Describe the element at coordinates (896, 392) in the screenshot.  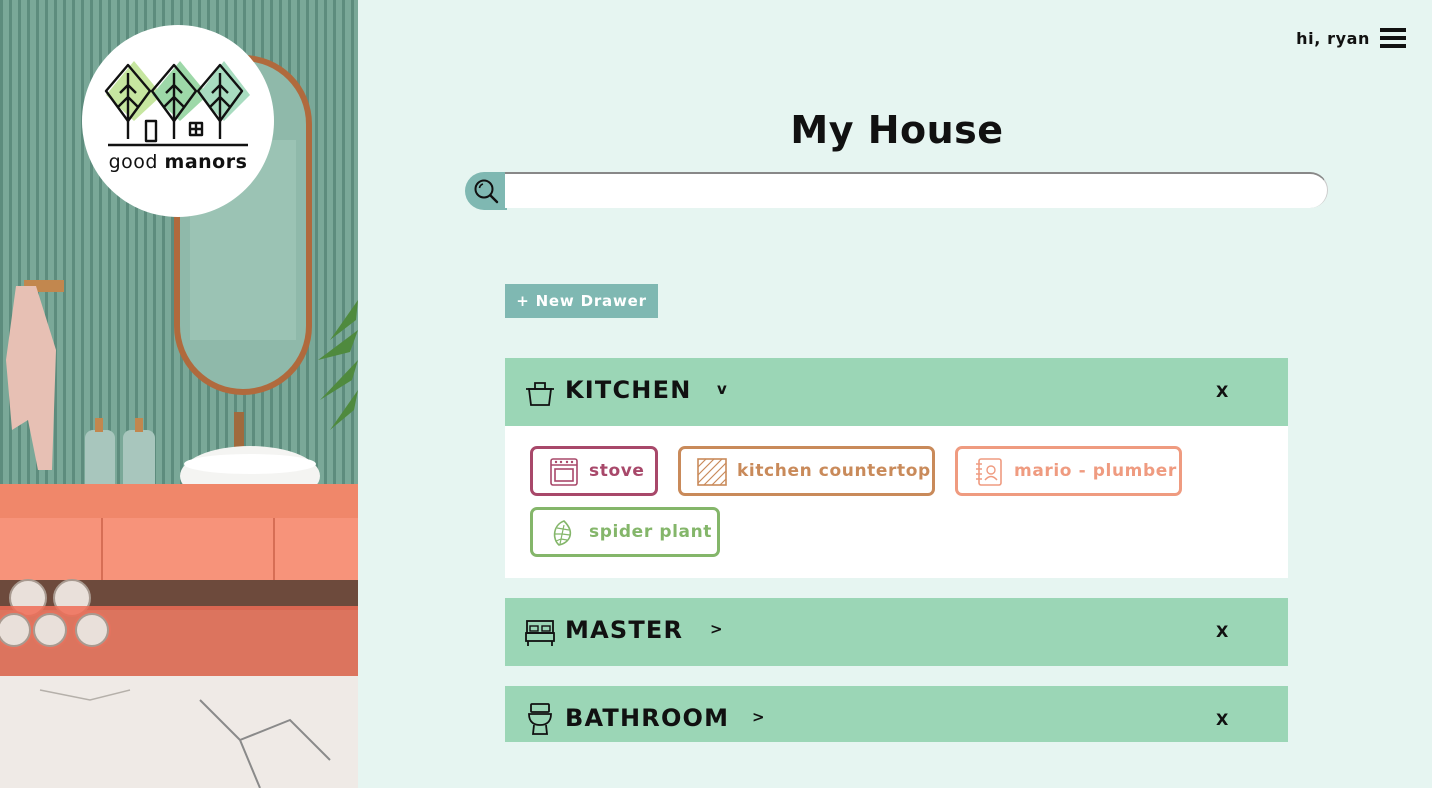
I see `drawer-header-kitchen: KITCHEN v X` at that location.